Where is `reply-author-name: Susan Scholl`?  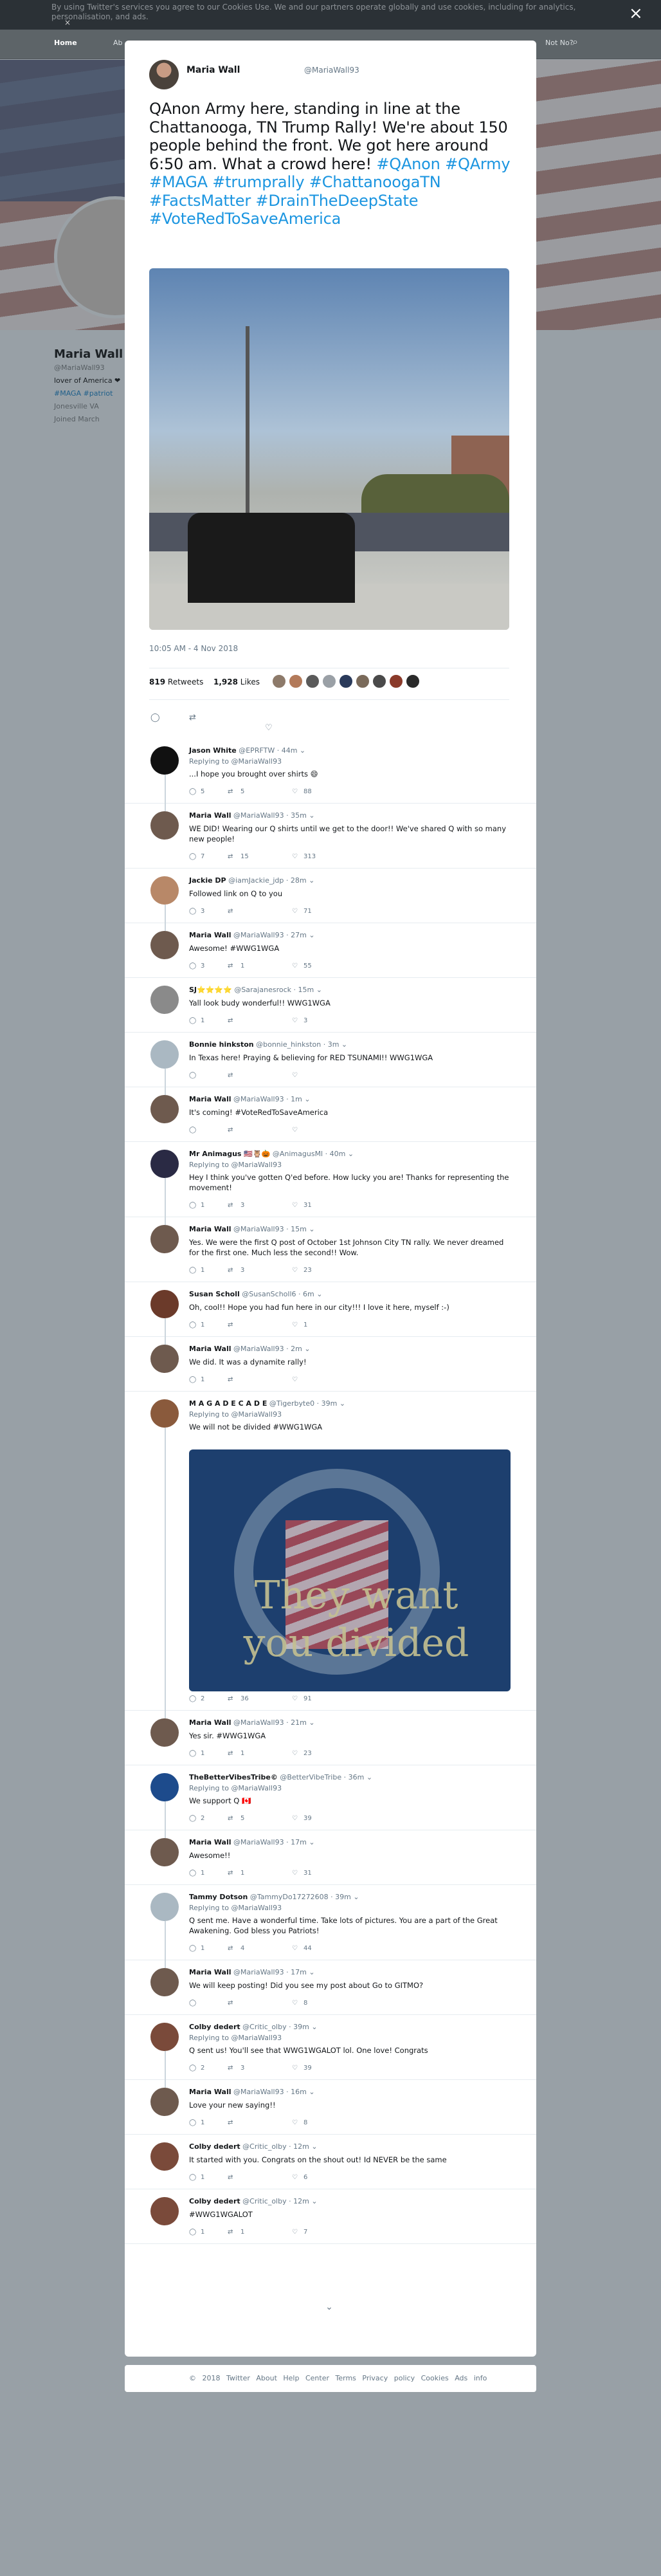
reply-author-name: Susan Scholl is located at coordinates (215, 1294).